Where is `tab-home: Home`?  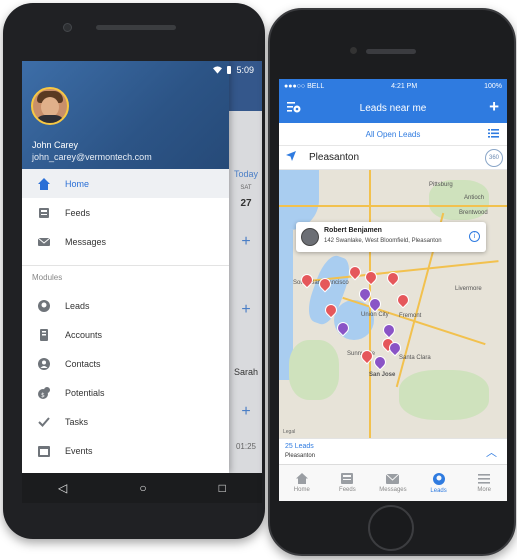 tab-home: Home is located at coordinates (302, 483).